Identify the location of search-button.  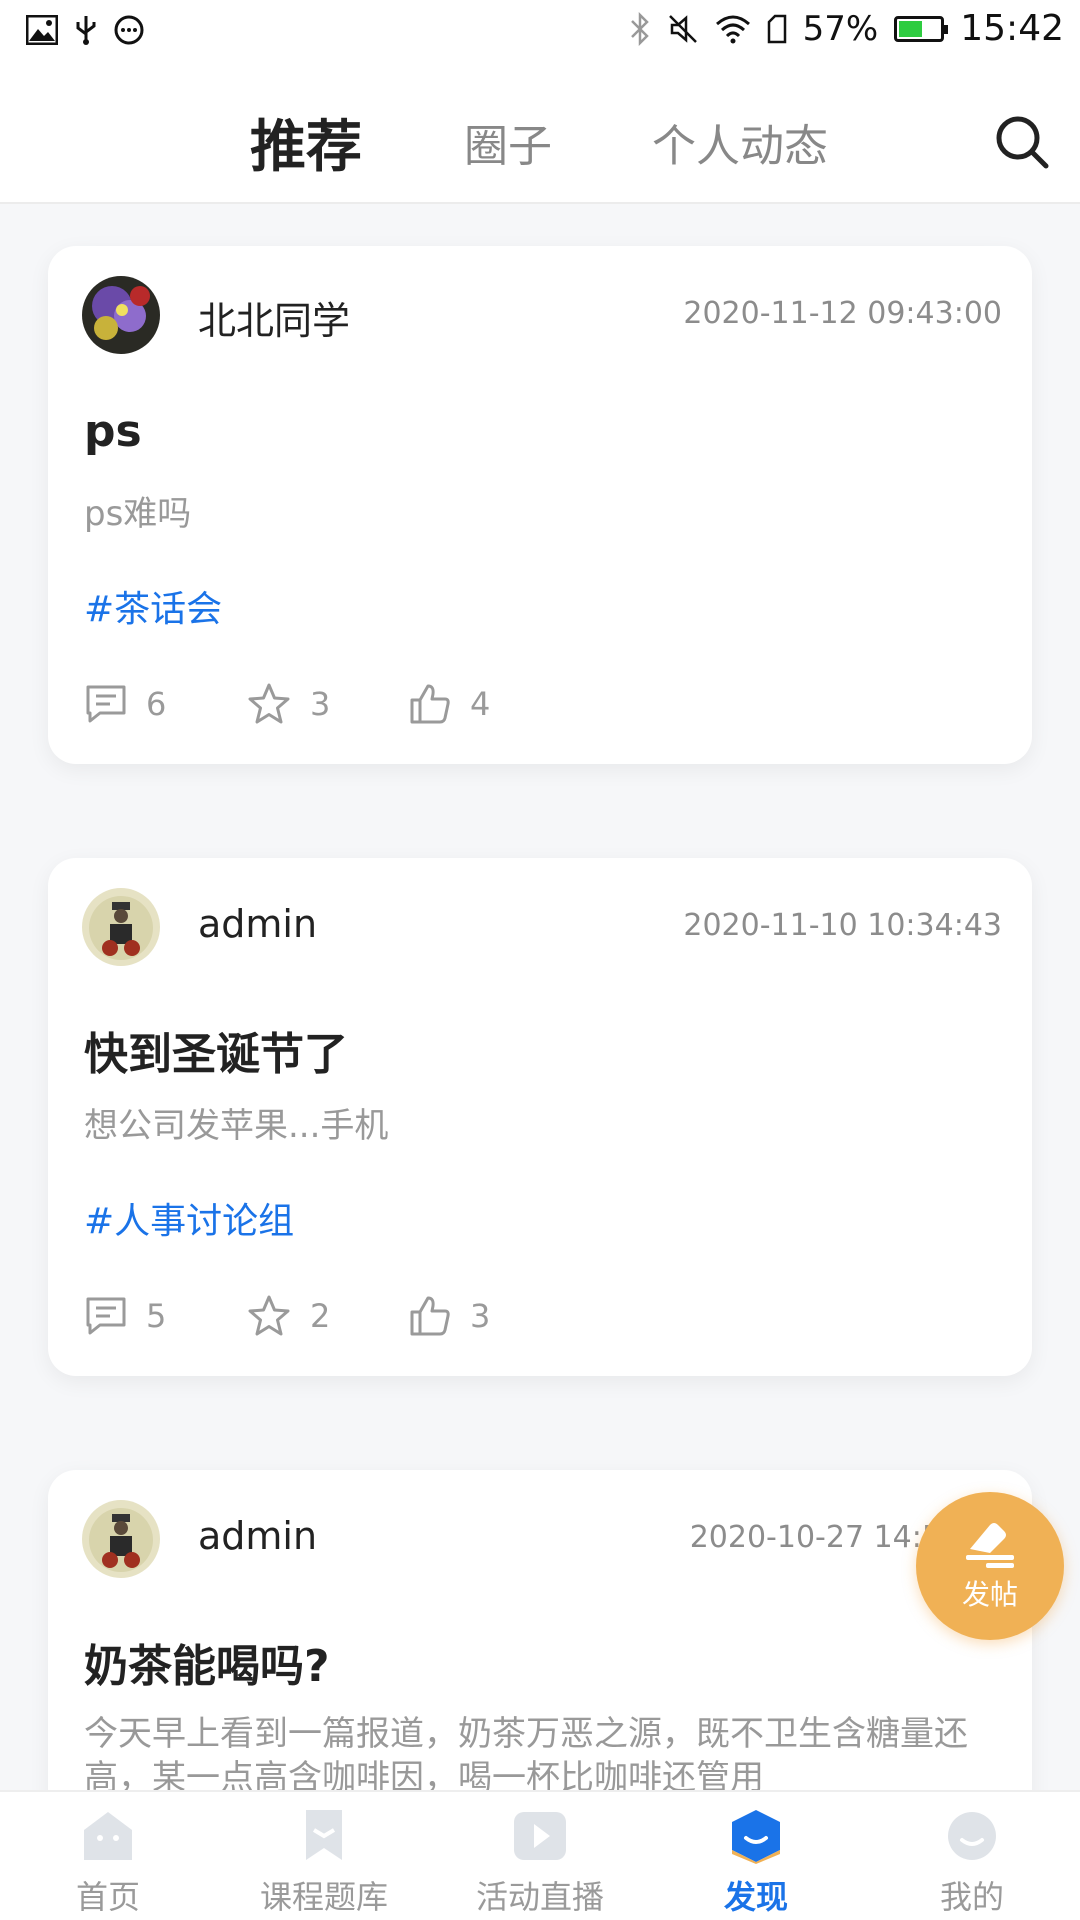
(1022, 142).